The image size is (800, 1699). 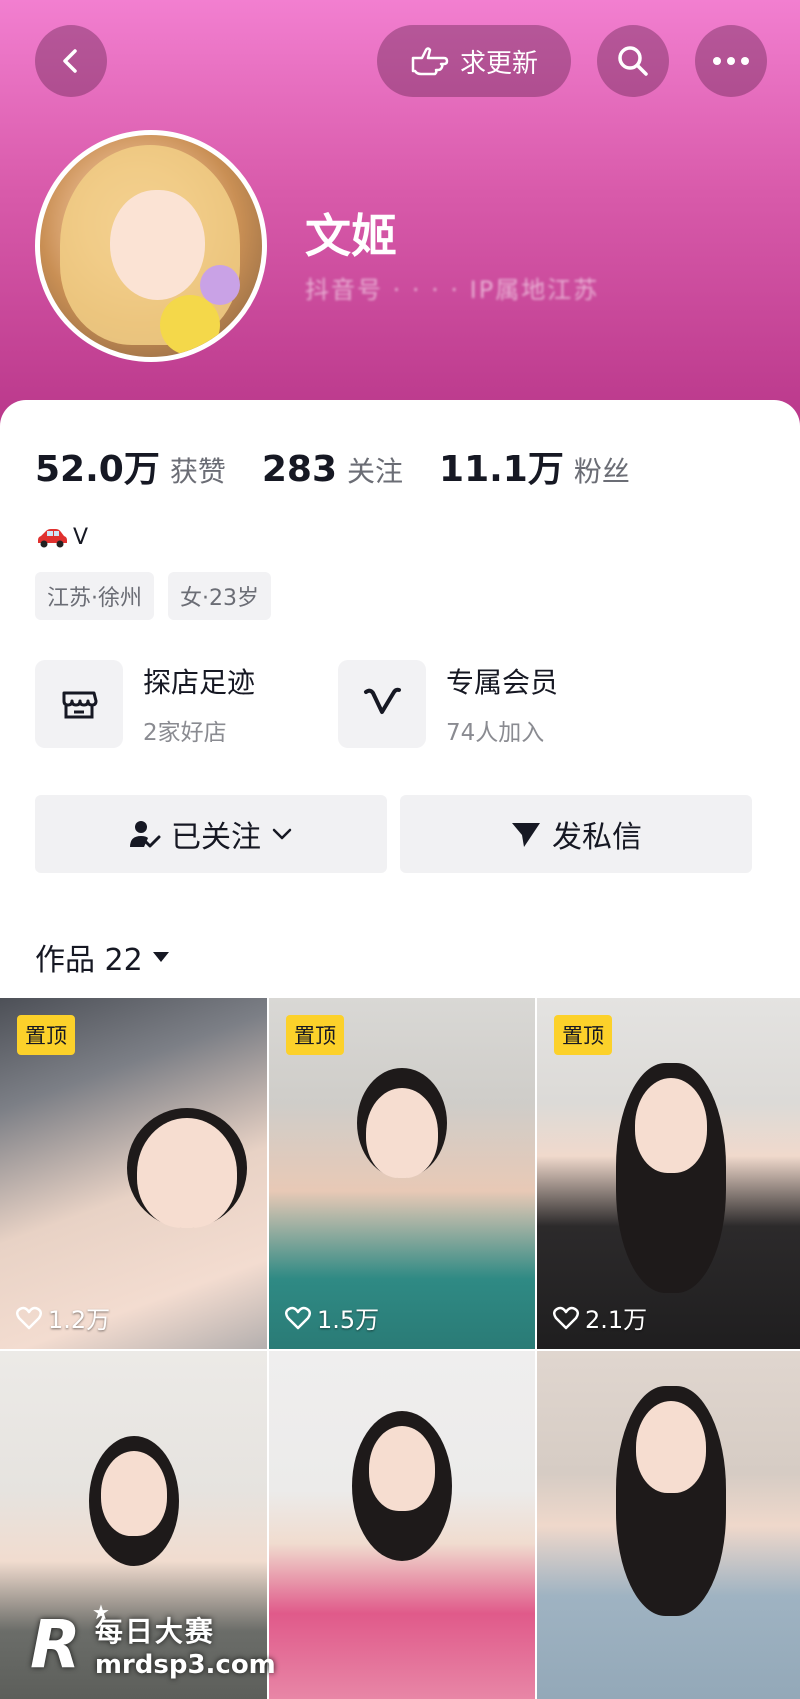 What do you see at coordinates (597, 837) in the screenshot?
I see `send-message-label: 发私信` at bounding box center [597, 837].